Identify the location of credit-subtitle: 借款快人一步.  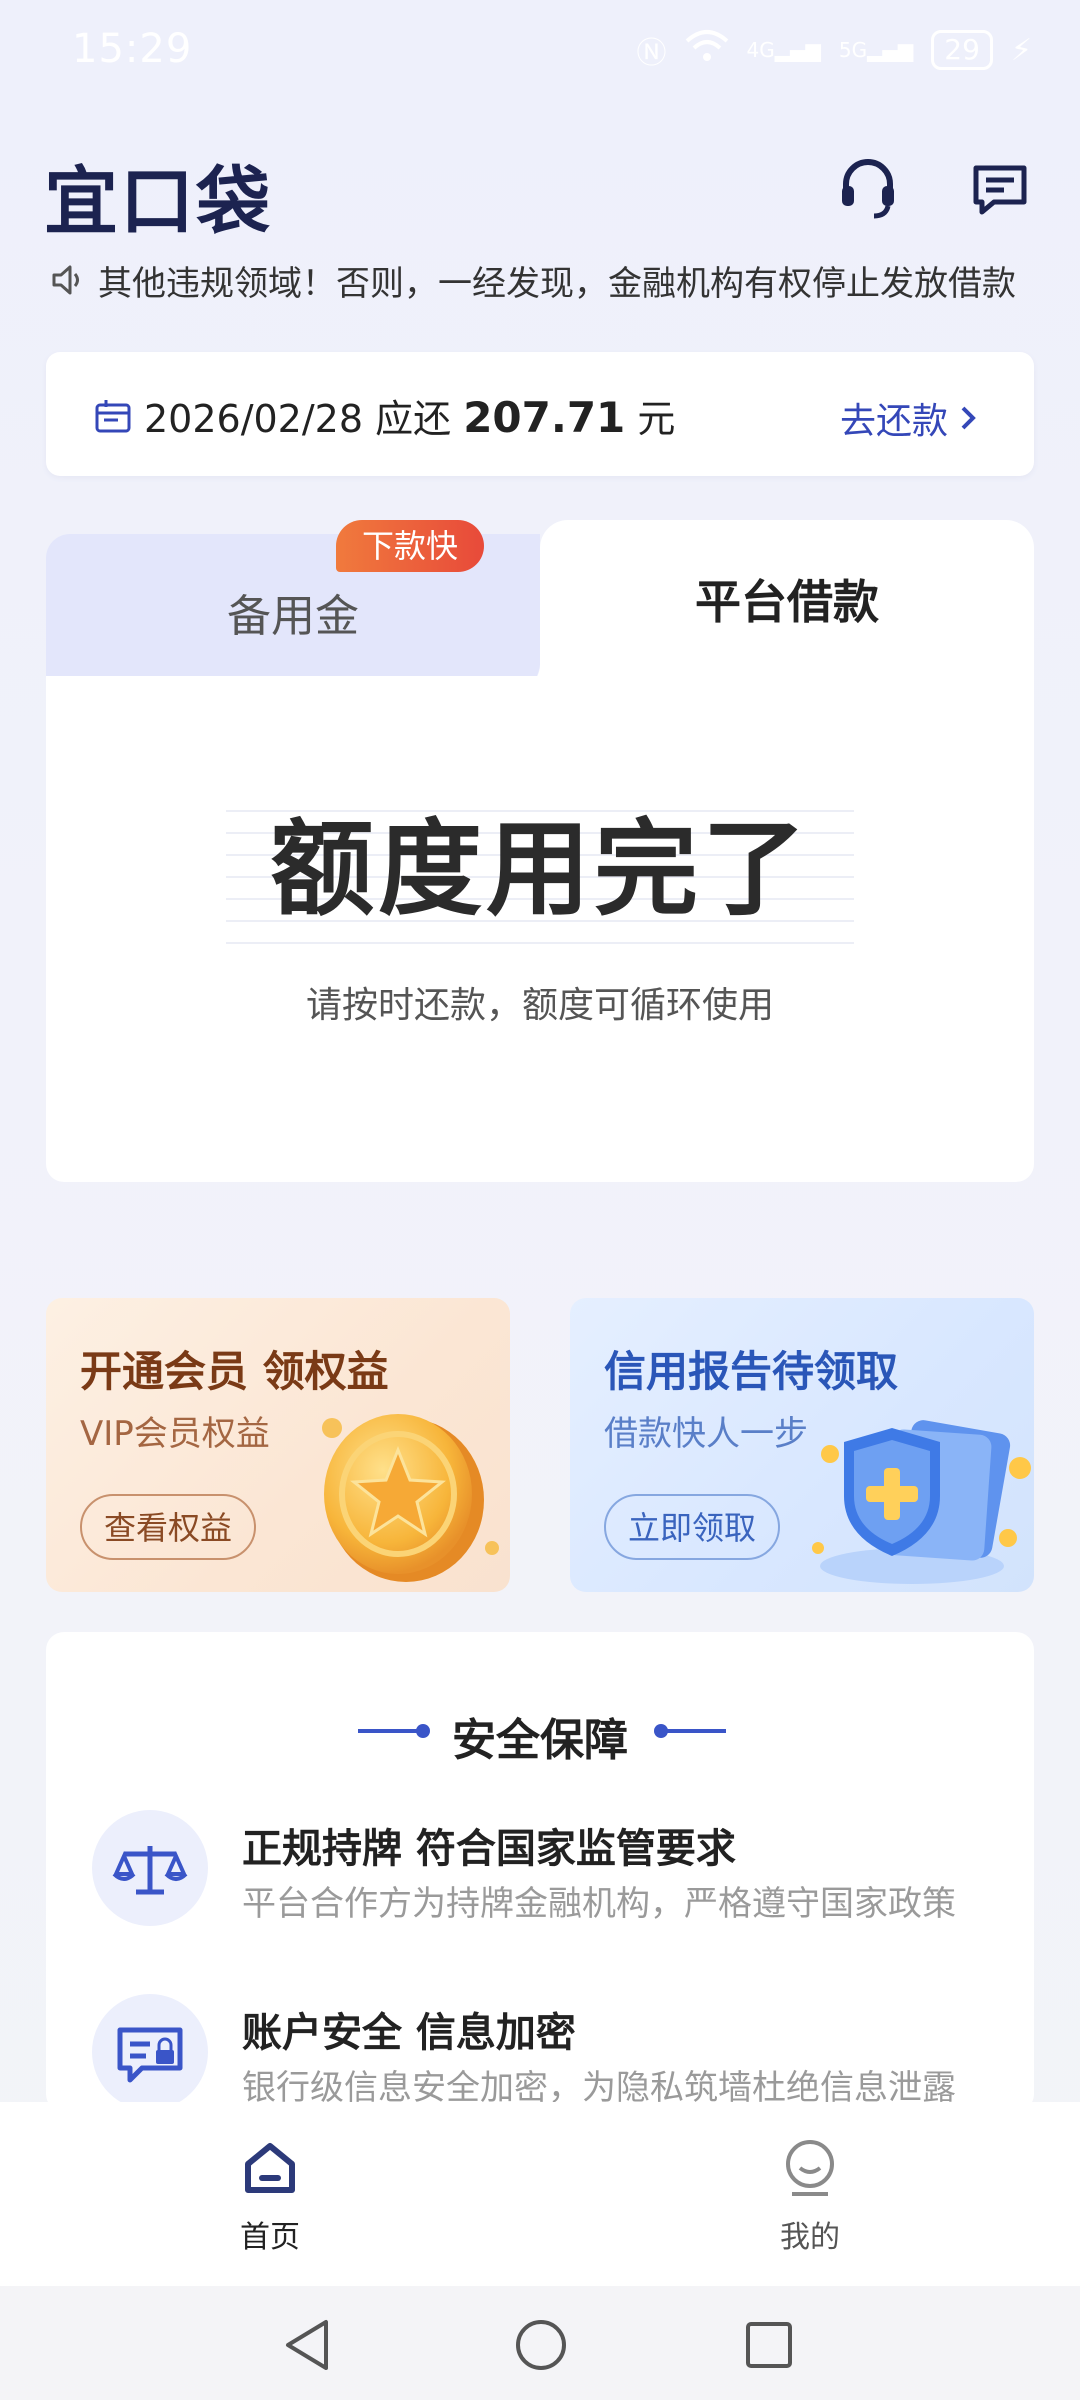
(706, 1434).